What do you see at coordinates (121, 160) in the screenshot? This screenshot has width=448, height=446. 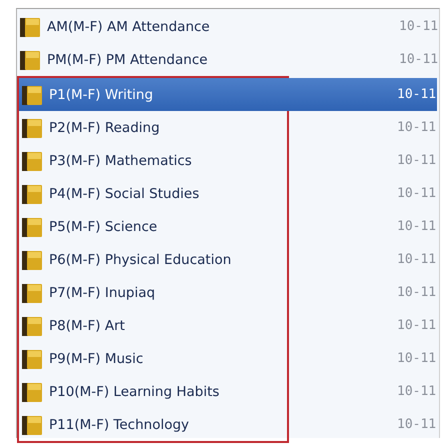 I see `item-label: P3(M-F) Mathematics` at bounding box center [121, 160].